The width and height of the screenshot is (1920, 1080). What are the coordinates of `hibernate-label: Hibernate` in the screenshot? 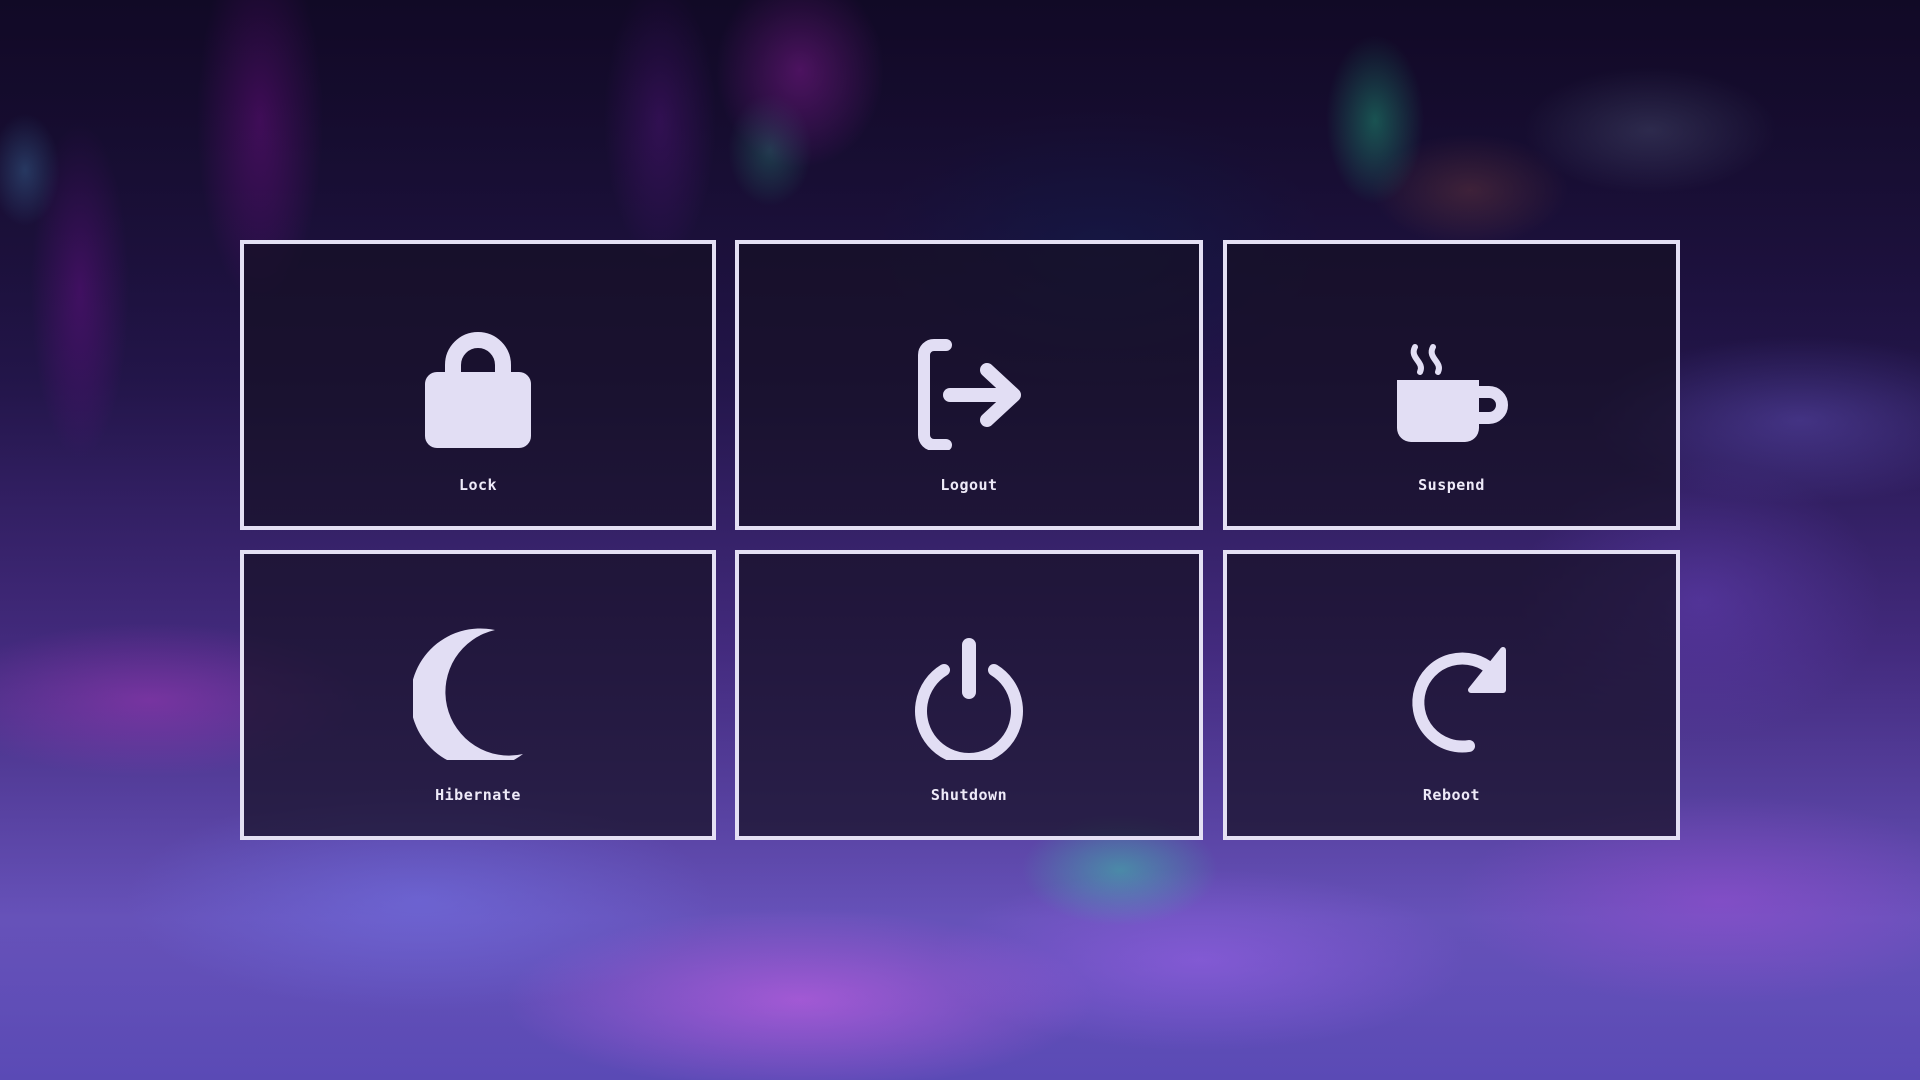 It's located at (478, 795).